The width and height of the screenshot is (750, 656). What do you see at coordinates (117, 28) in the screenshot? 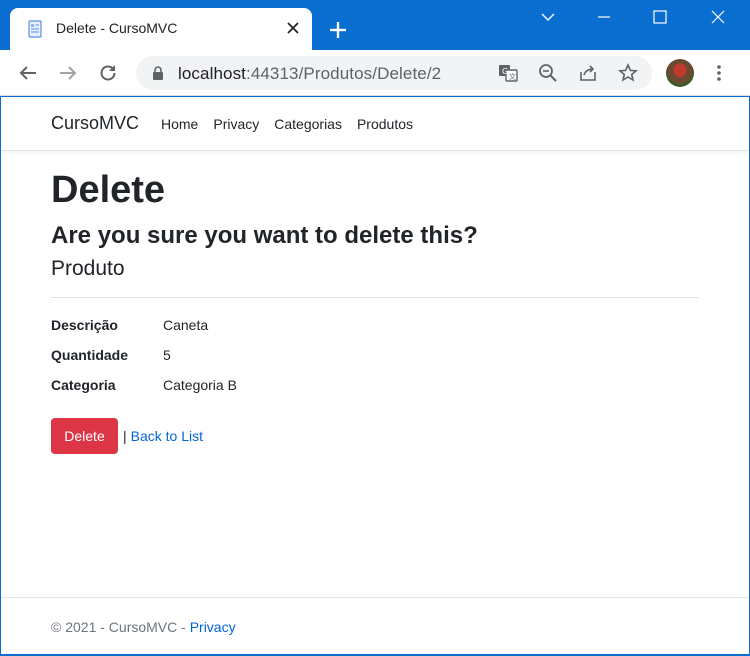
I see `tab-title: Delete - CursoMVC` at bounding box center [117, 28].